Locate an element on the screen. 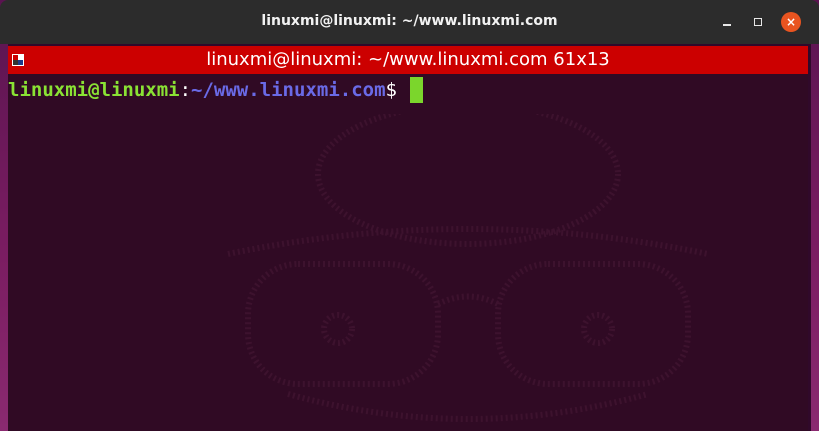 This screenshot has width=819, height=431. prompt-user-host: linuxmi@linuxmi is located at coordinates (94, 90).